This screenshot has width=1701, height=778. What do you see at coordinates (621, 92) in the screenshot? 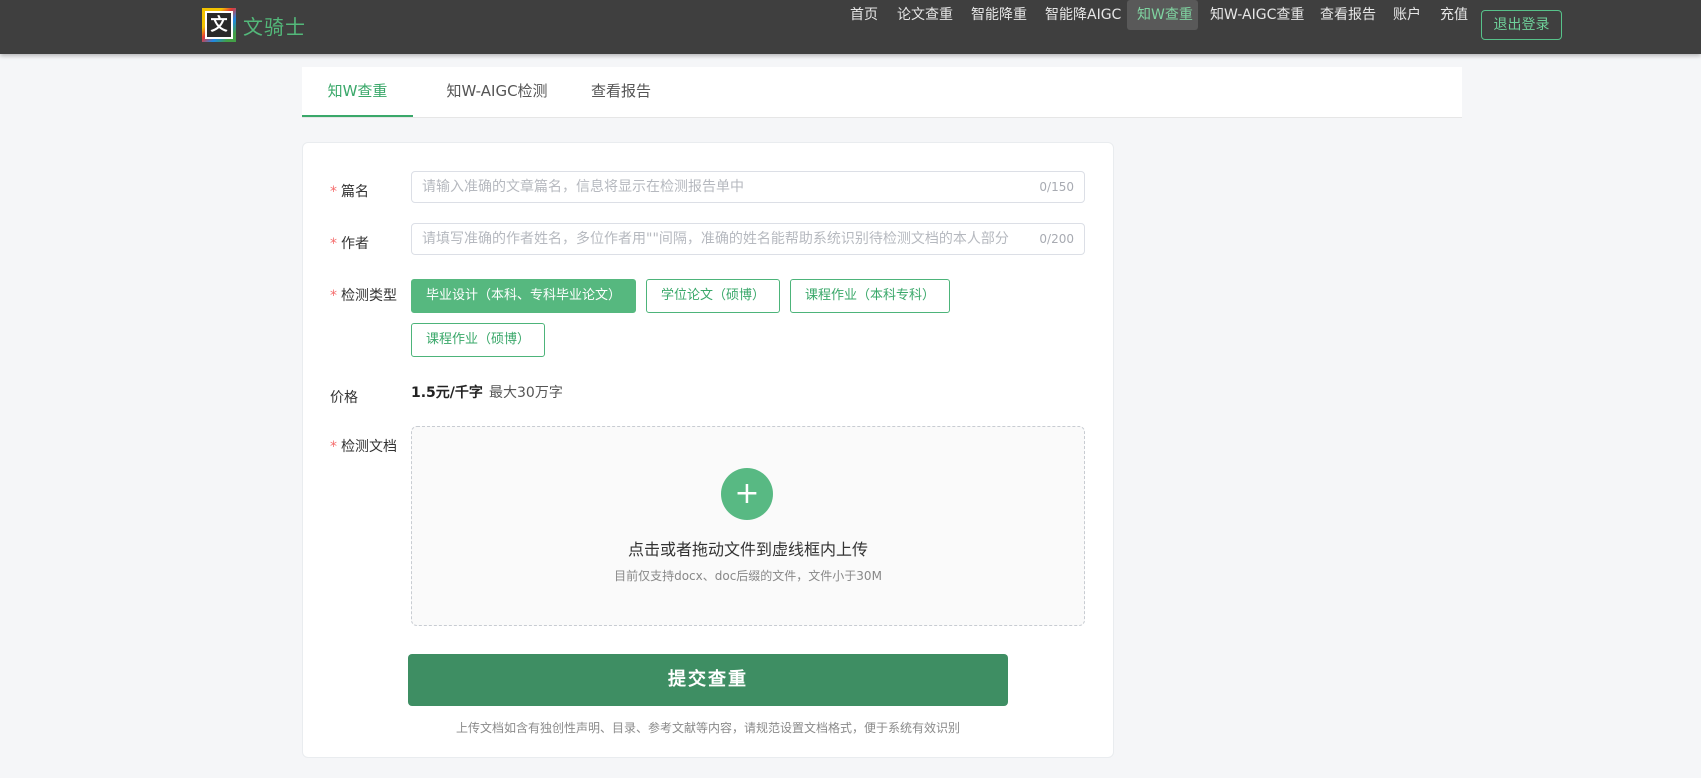
I see `tab-view-report: 查看报告` at bounding box center [621, 92].